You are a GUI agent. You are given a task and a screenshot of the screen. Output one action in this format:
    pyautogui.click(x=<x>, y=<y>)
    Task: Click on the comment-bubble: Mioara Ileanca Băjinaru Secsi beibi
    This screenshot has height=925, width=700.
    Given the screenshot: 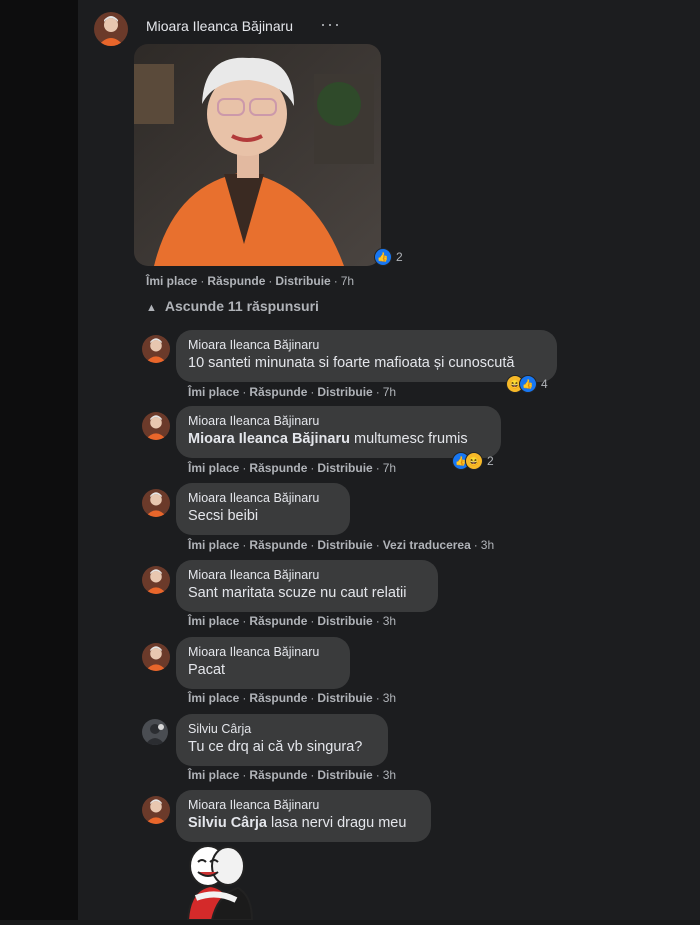 What is the action you would take?
    pyautogui.click(x=263, y=509)
    